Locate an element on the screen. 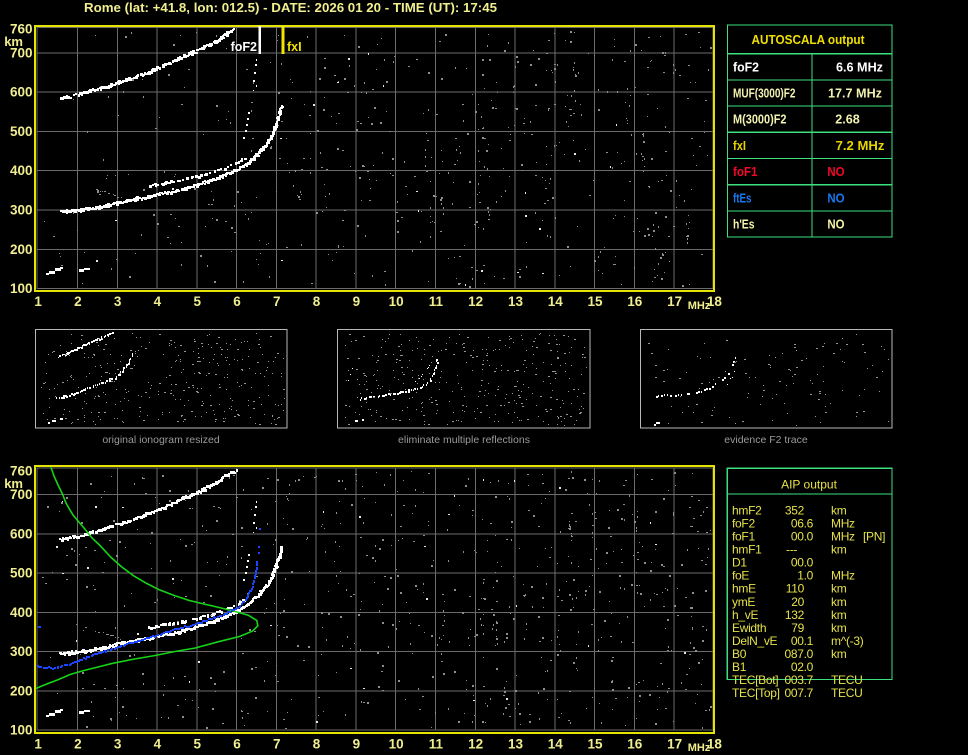 The height and width of the screenshot is (755, 968). svg-text: foF1 is located at coordinates (745, 171).